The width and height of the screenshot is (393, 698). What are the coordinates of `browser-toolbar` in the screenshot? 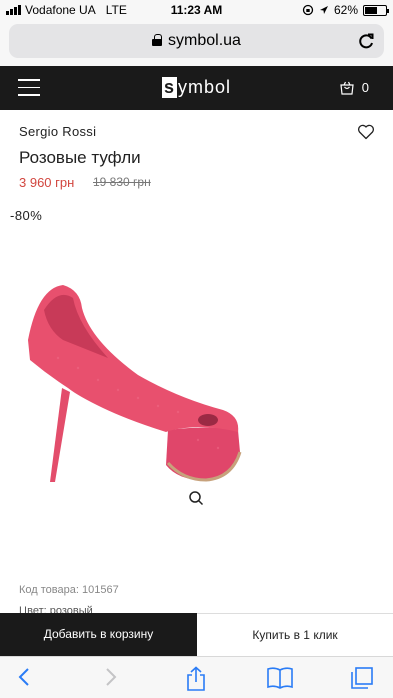 It's located at (196, 677).